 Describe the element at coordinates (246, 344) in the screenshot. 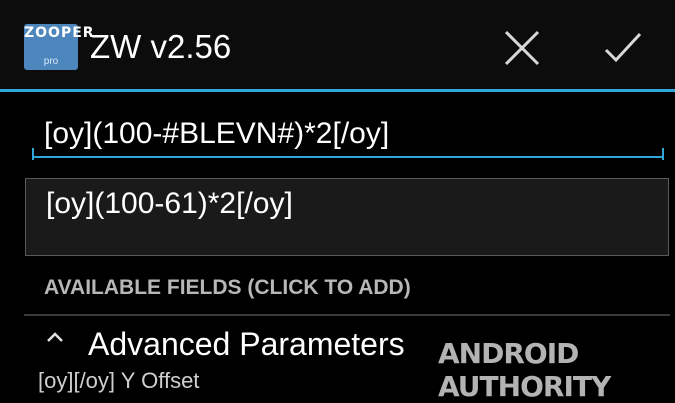

I see `advanced-parameters-label: Advanced Parameters` at that location.